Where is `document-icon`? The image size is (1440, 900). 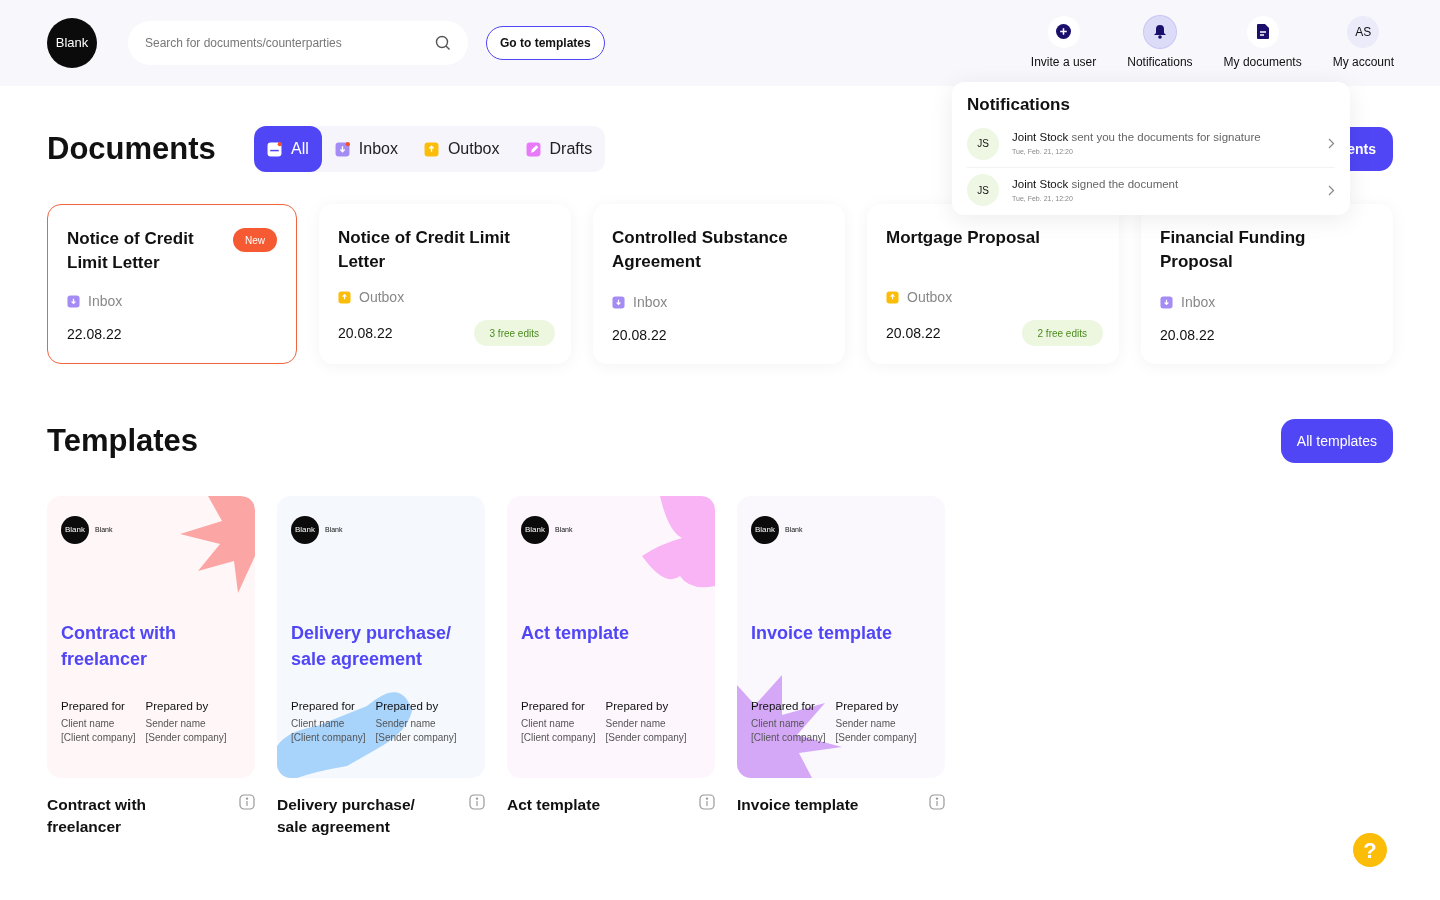
document-icon is located at coordinates (1262, 31).